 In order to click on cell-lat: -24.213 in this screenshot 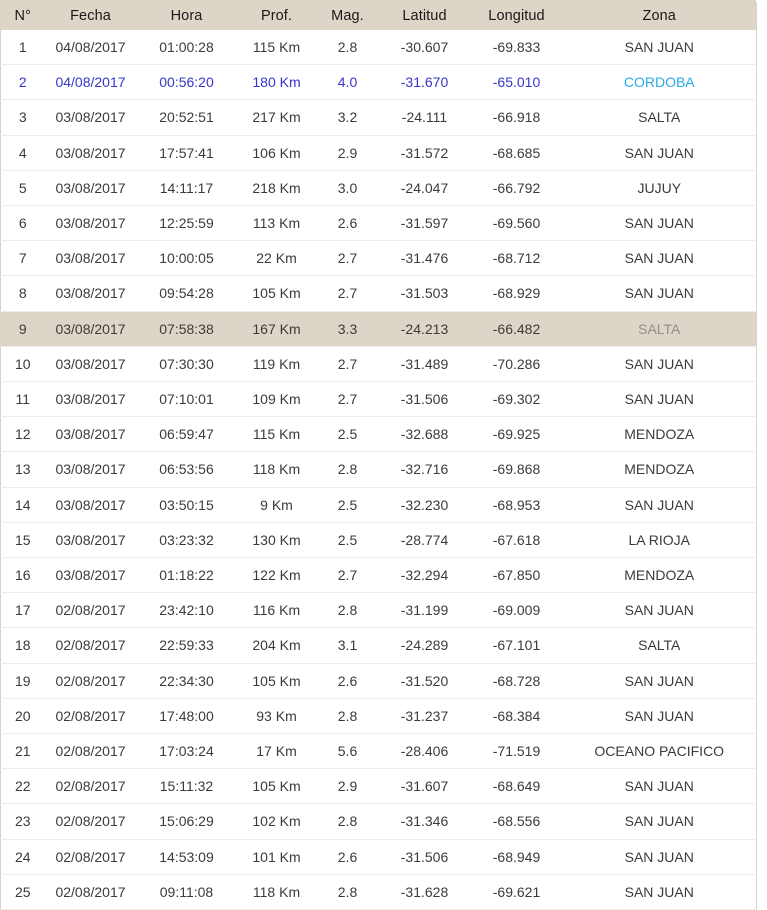, I will do `click(424, 328)`.